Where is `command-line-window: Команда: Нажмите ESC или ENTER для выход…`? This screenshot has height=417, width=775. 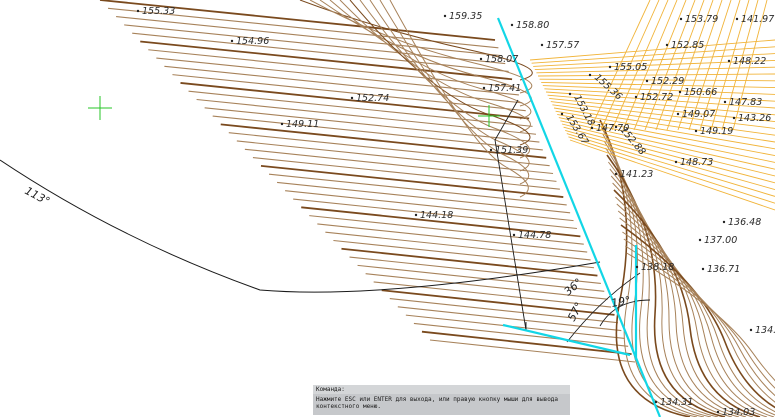 command-line-window: Команда: Нажмите ESC или ENTER для выход… is located at coordinates (441, 400).